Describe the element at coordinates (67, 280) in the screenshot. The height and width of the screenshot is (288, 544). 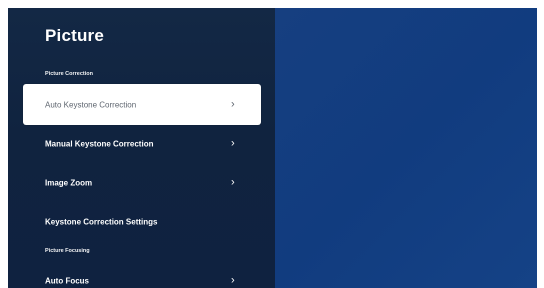
I see `menu-item-label: Auto Focus` at that location.